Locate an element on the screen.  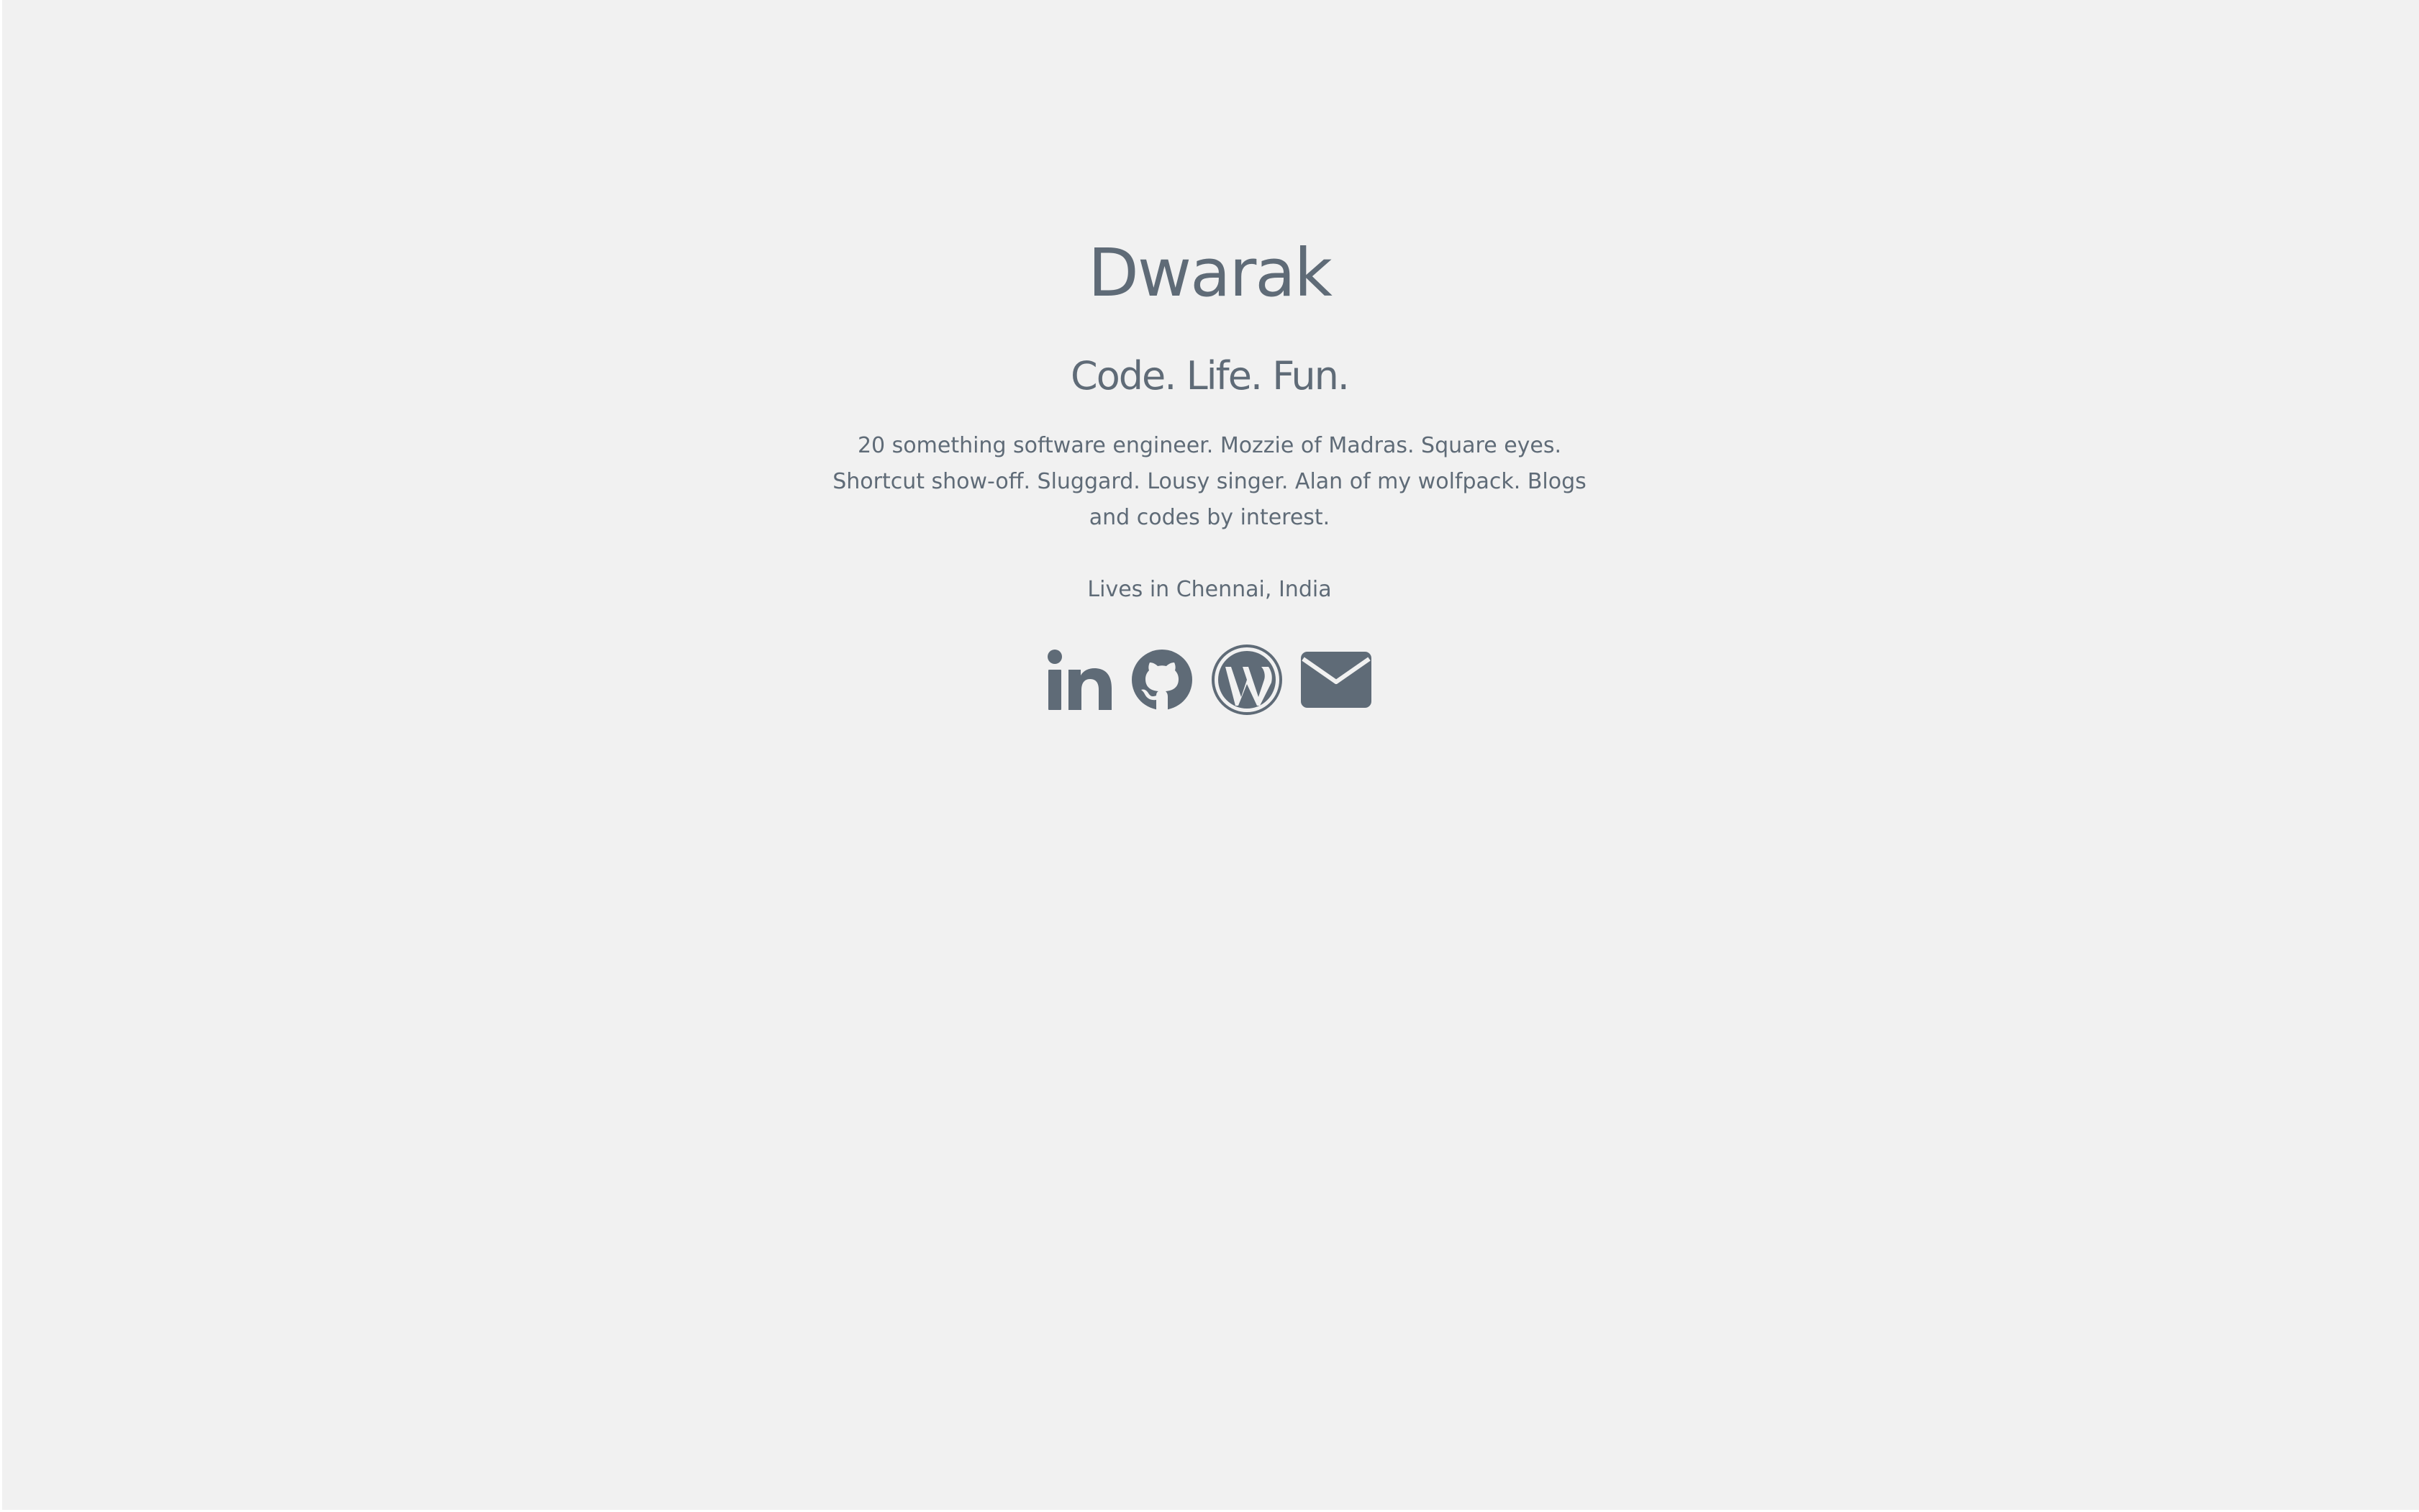
github-icon is located at coordinates (1162, 680).